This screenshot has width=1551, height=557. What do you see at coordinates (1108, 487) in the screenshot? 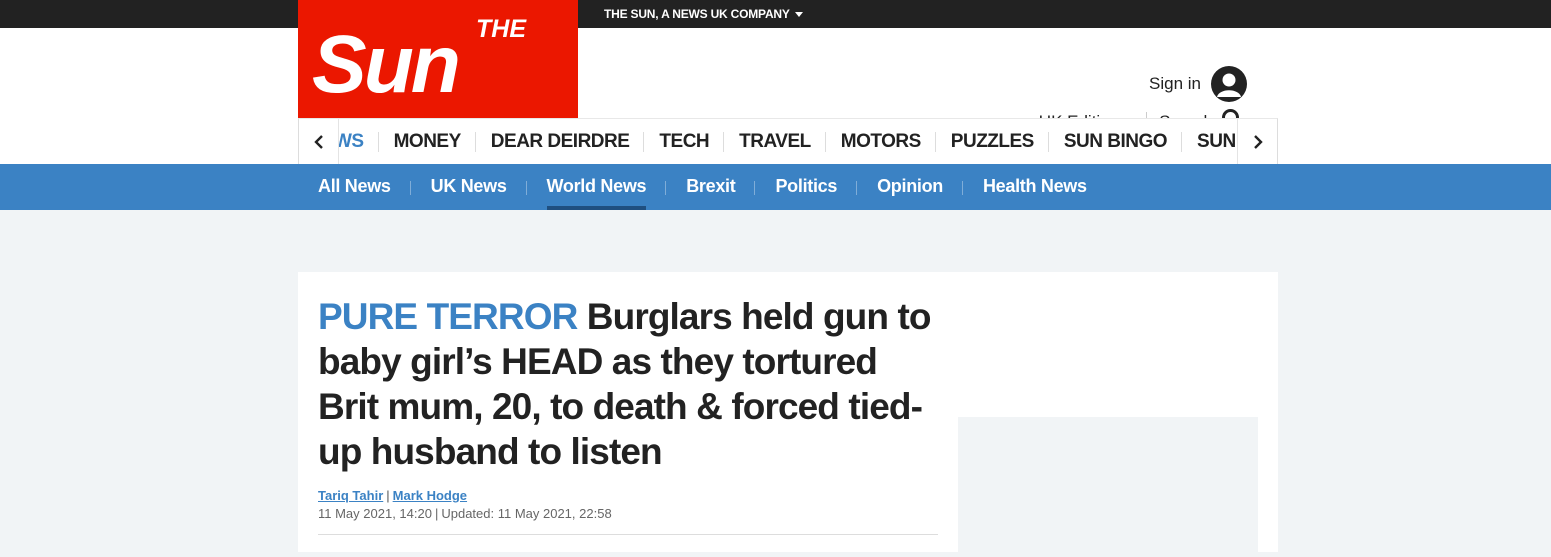
I see `ad-slot` at bounding box center [1108, 487].